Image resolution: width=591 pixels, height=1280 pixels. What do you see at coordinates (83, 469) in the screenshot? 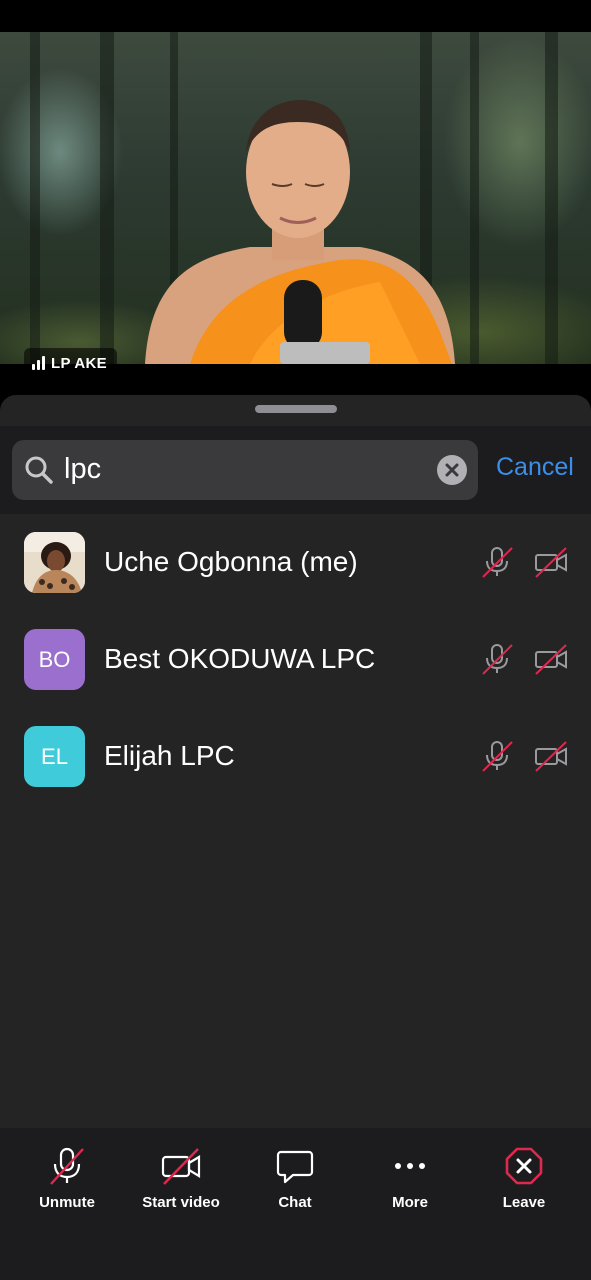
I see `search-query: lpc` at bounding box center [83, 469].